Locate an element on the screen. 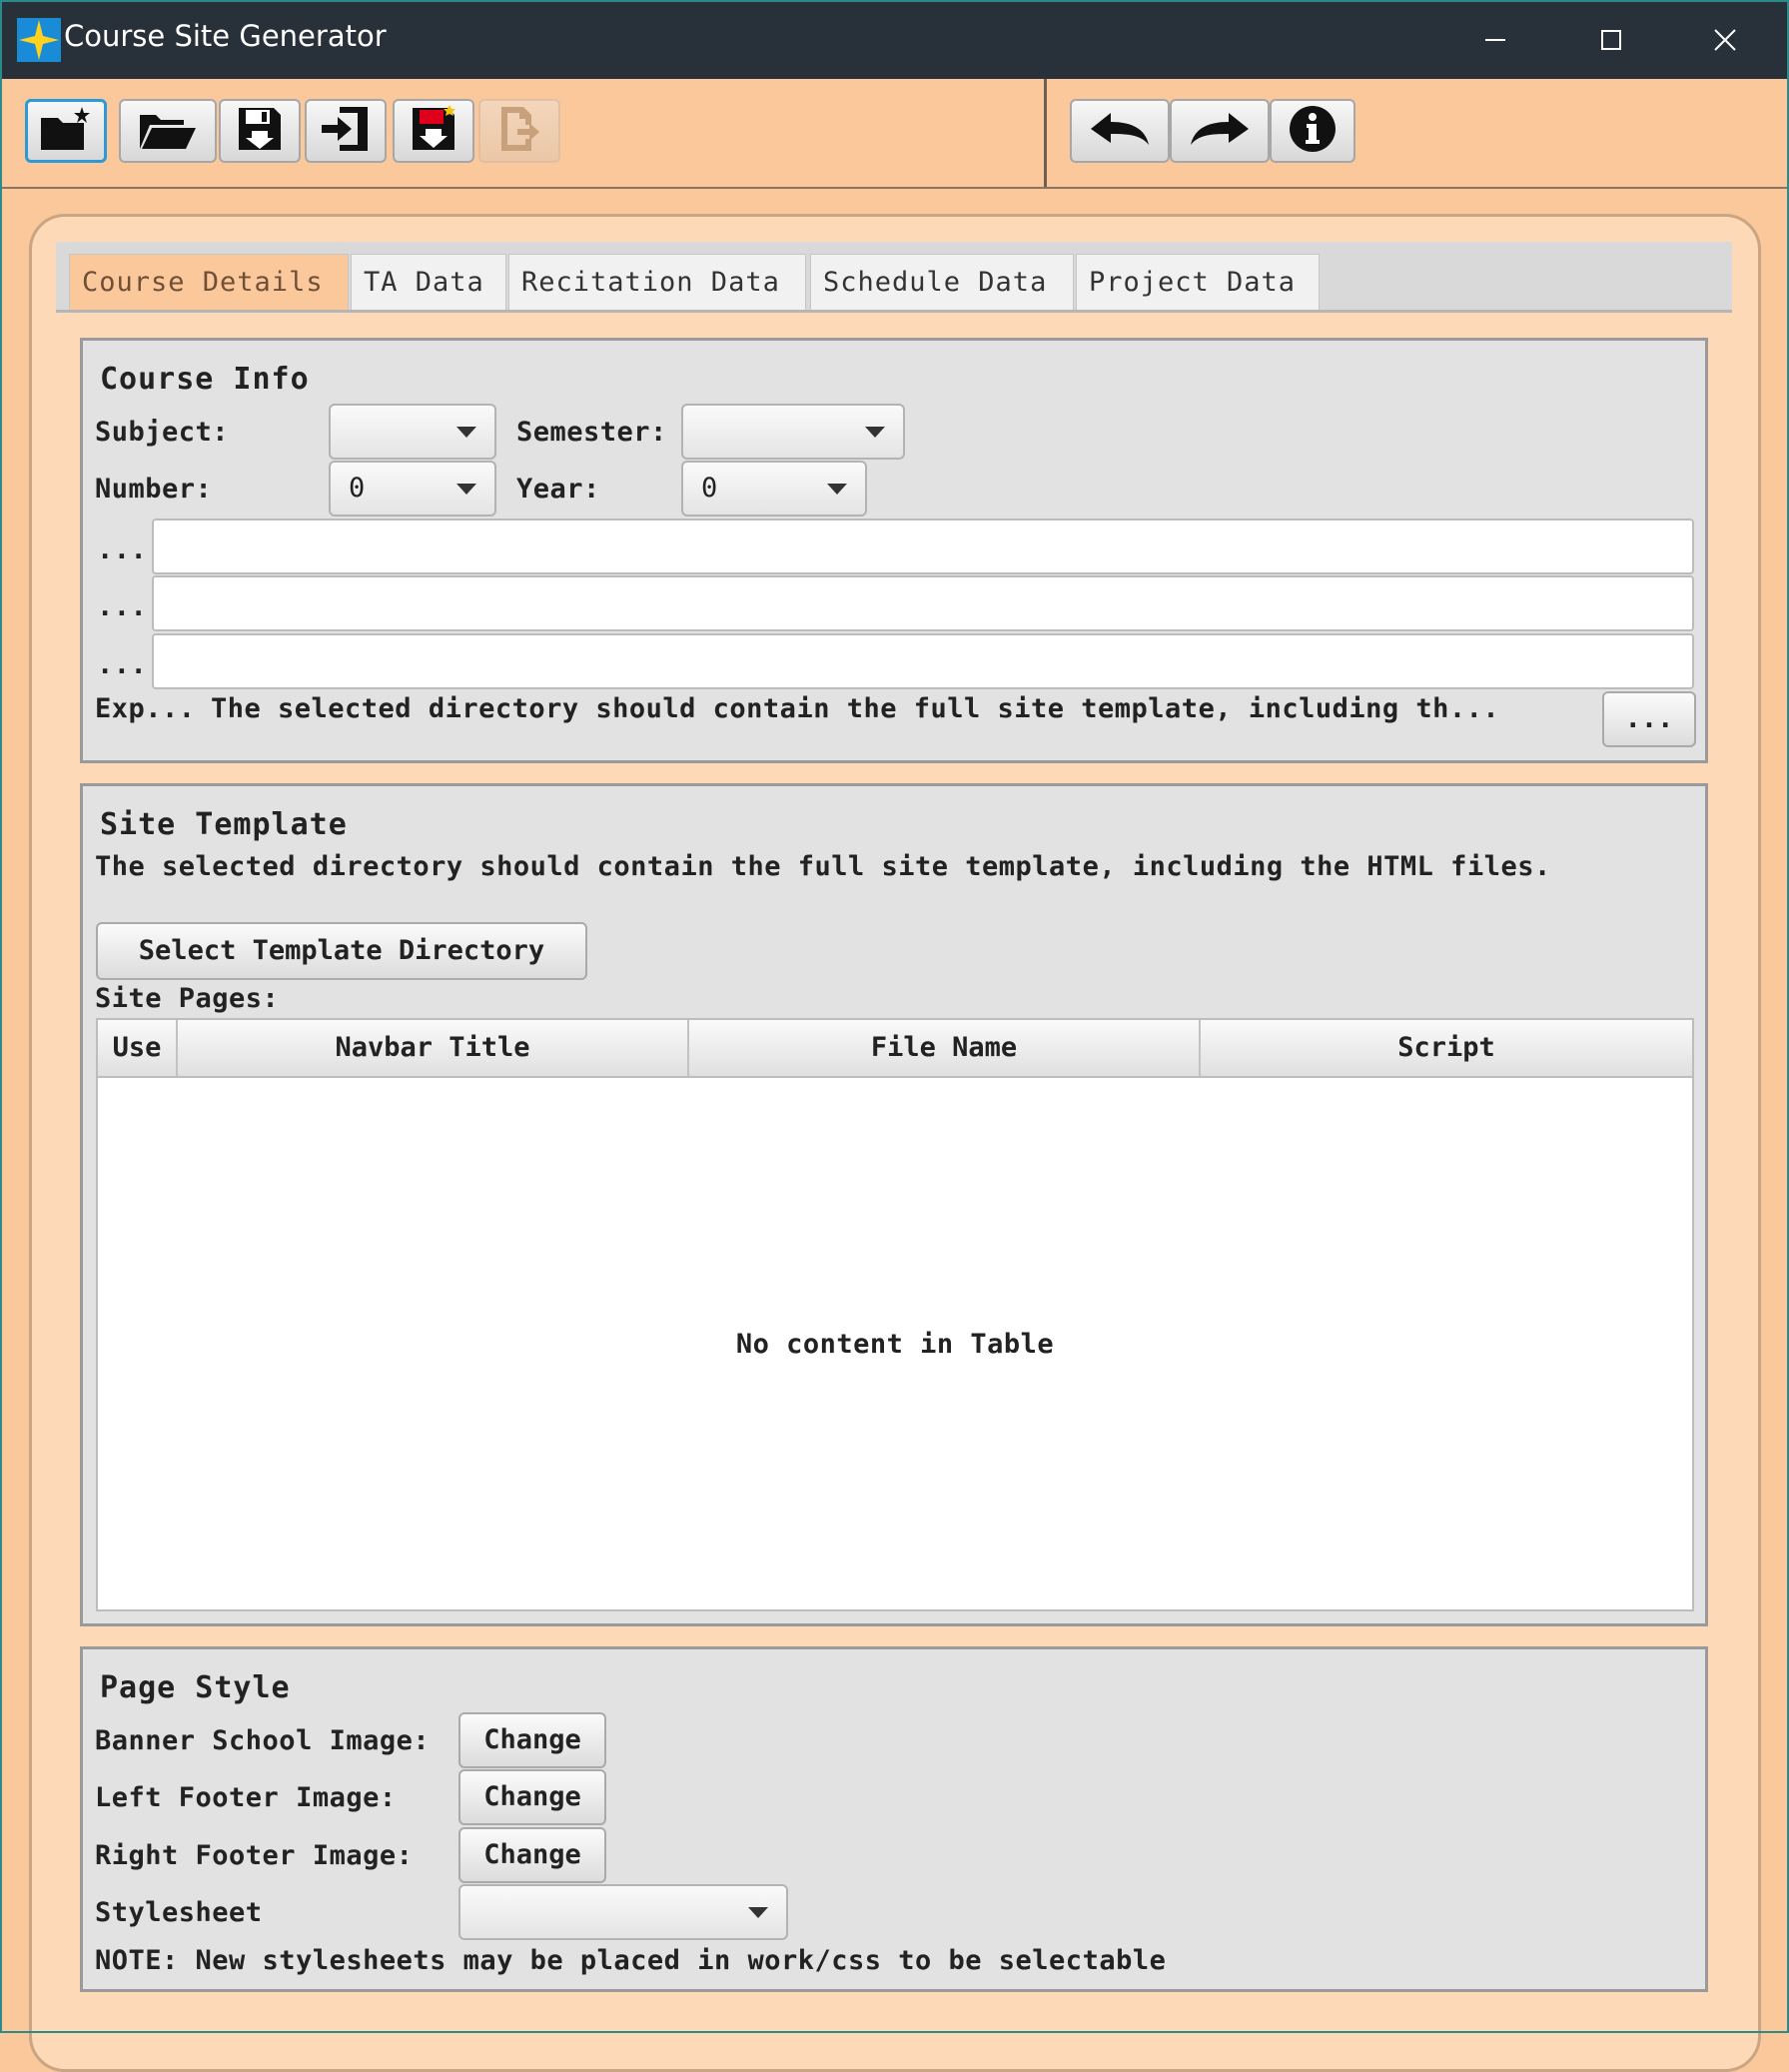  star-icon is located at coordinates (39, 40).